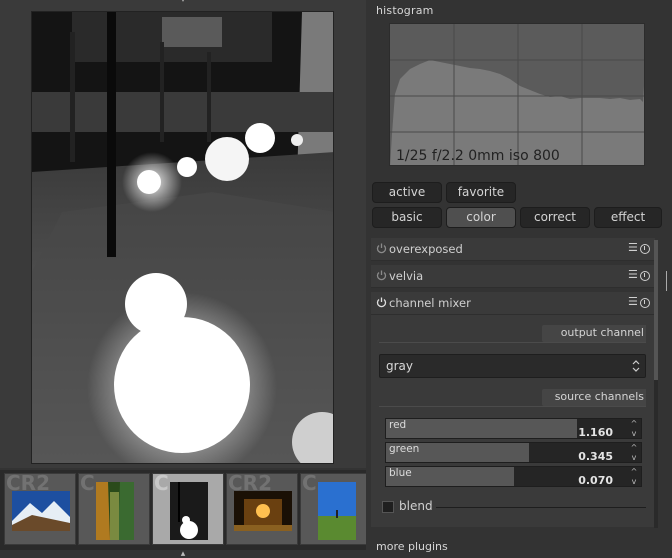 This screenshot has width=672, height=558. Describe the element at coordinates (513, 452) in the screenshot. I see `green-slider: green 0.345 ^ v` at that location.